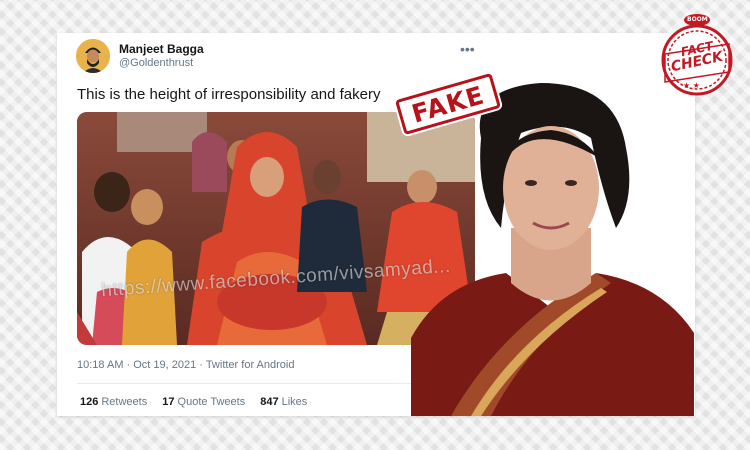  Describe the element at coordinates (697, 56) in the screenshot. I see `boom-fact-check-logo: ★ ★ BOOM FACT CHECK` at that location.